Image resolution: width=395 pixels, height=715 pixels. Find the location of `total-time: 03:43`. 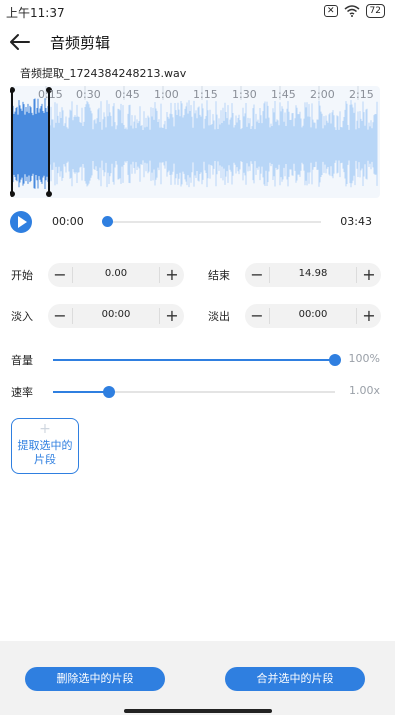

total-time: 03:43 is located at coordinates (356, 221).